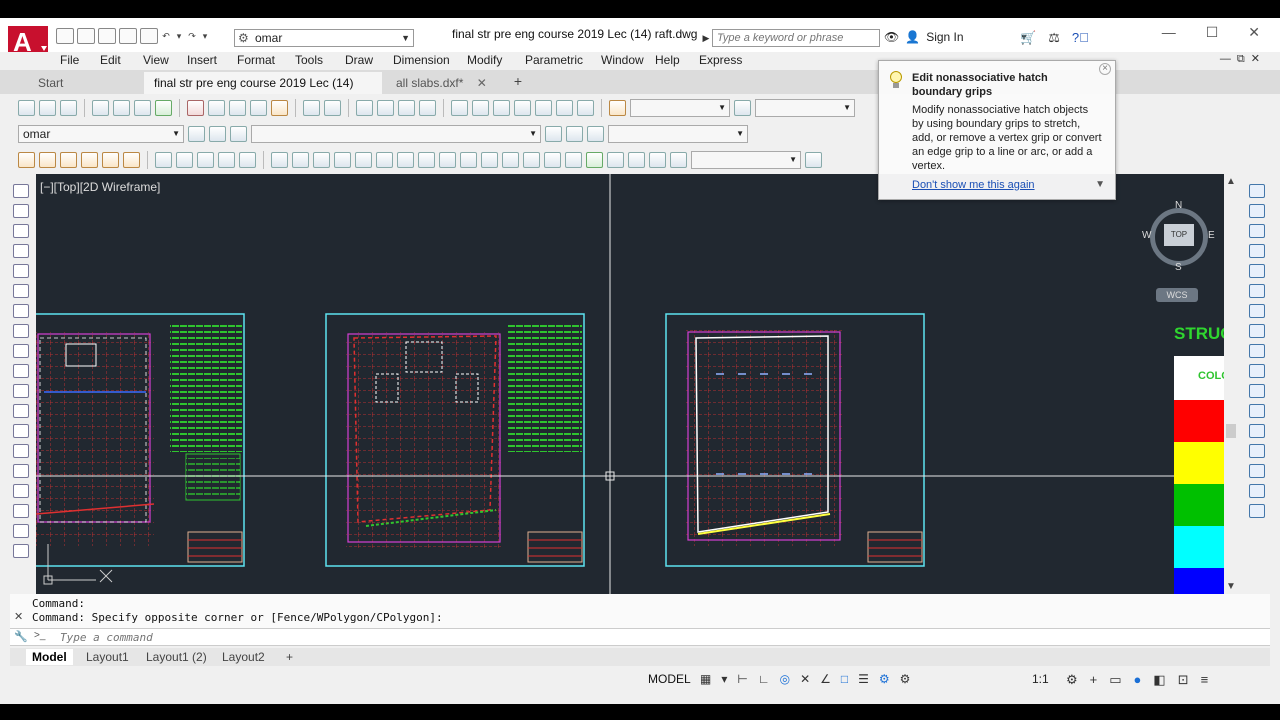 This screenshot has width=1280, height=720. What do you see at coordinates (1179, 237) in the screenshot?
I see `viewcube: TOP N S W E` at bounding box center [1179, 237].